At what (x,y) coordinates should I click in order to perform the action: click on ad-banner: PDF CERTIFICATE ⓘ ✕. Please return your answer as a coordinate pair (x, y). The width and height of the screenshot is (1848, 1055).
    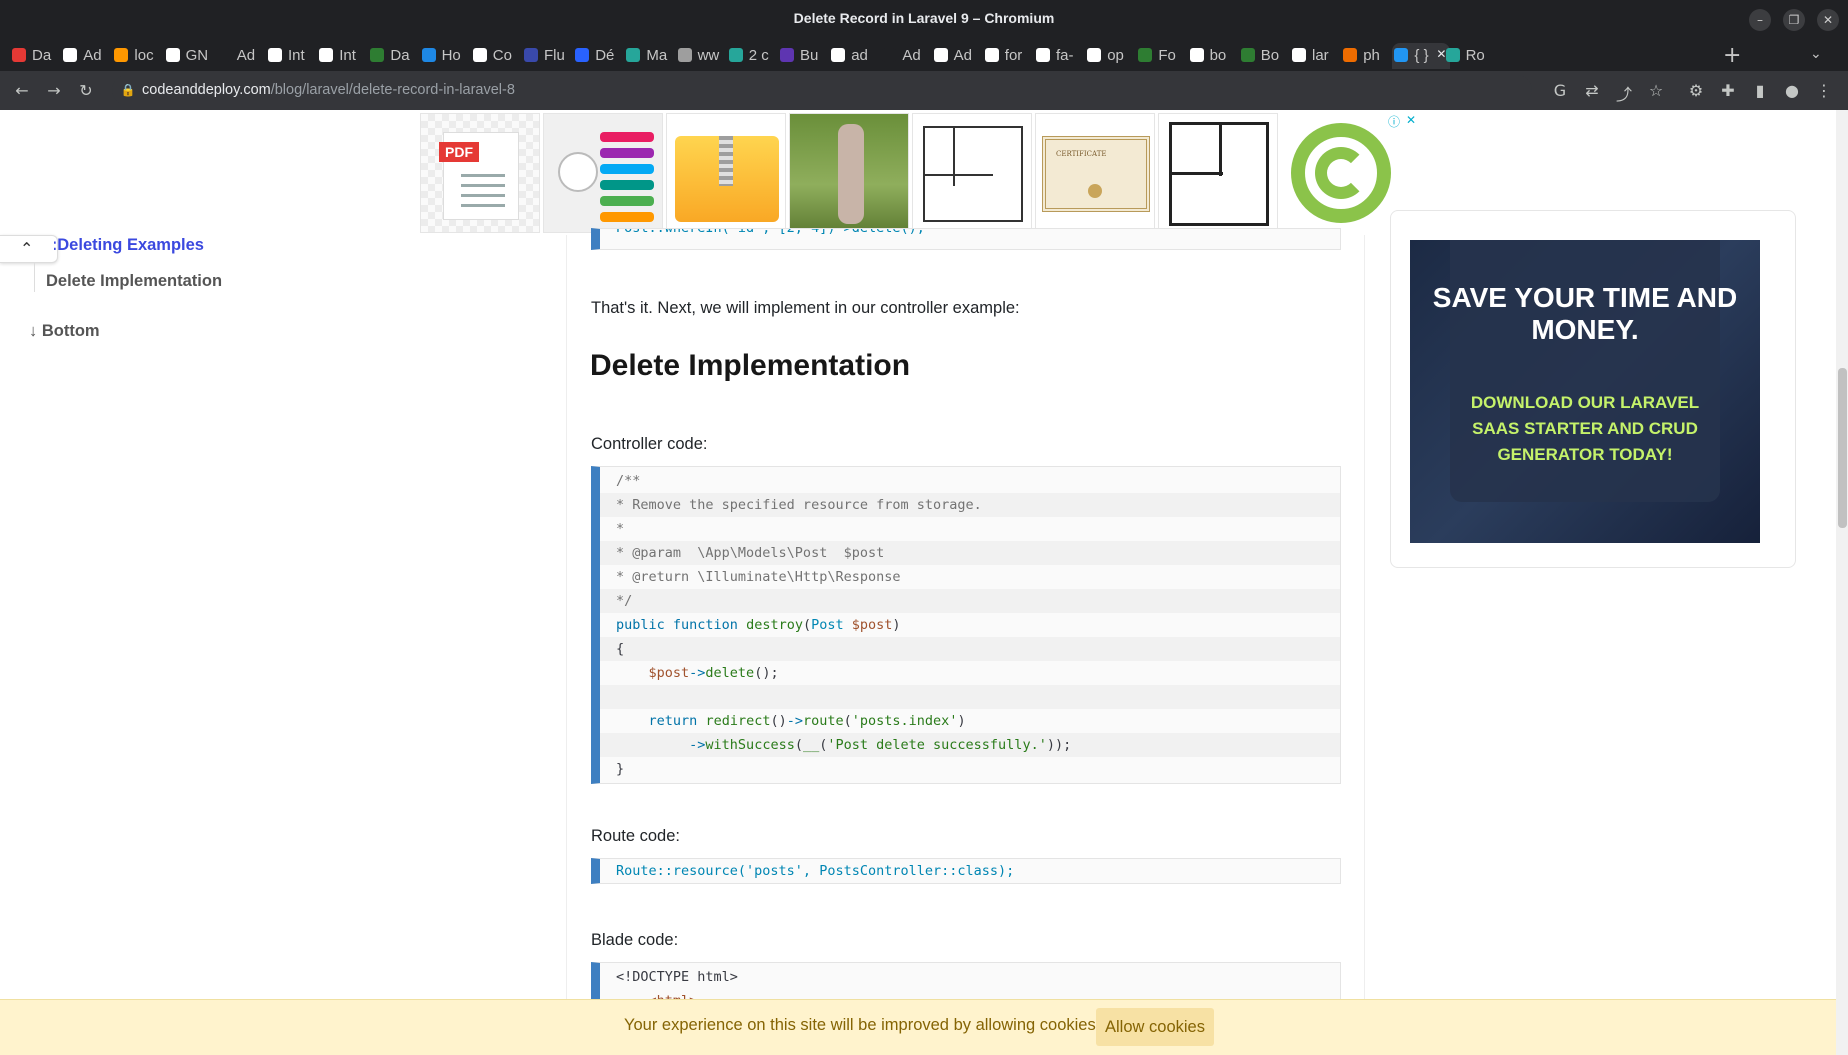
    Looking at the image, I should click on (921, 174).